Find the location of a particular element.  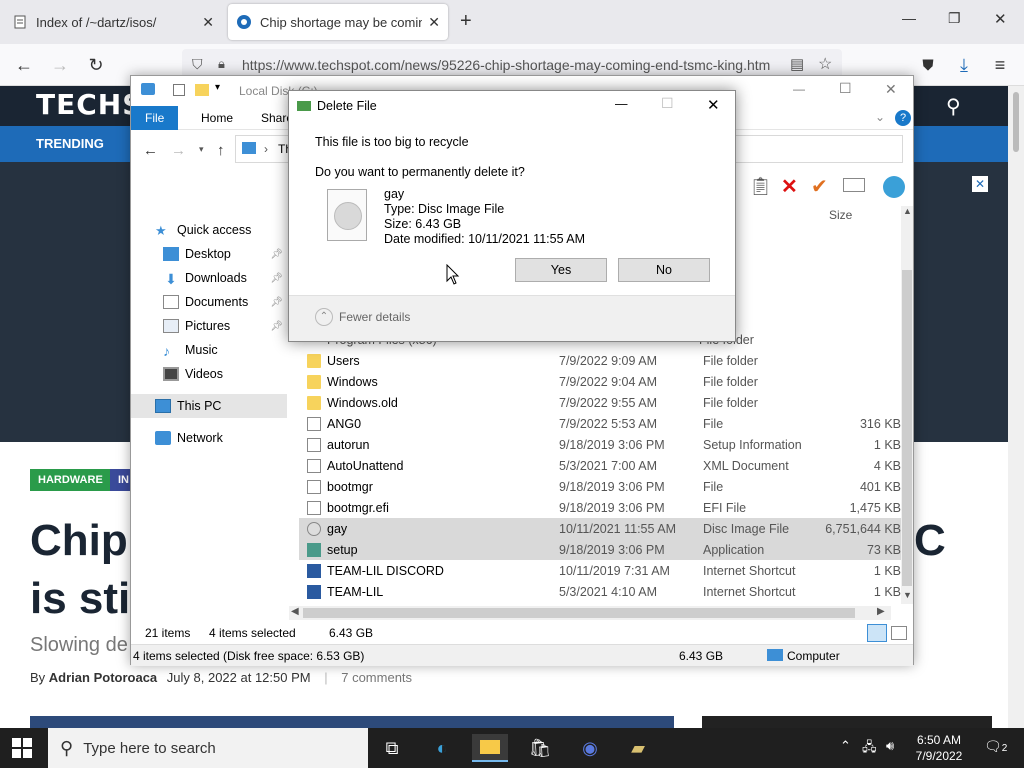

nav-videos: Videos is located at coordinates (209, 374).